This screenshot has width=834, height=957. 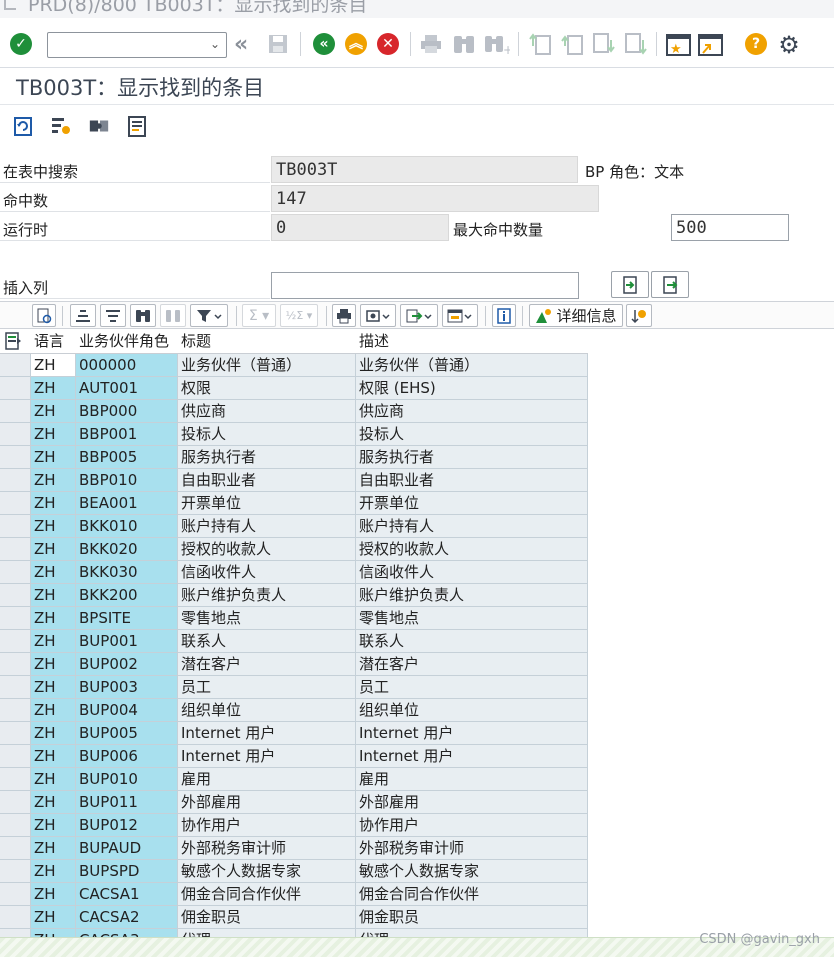 What do you see at coordinates (267, 388) in the screenshot?
I see `cell-title: 权限` at bounding box center [267, 388].